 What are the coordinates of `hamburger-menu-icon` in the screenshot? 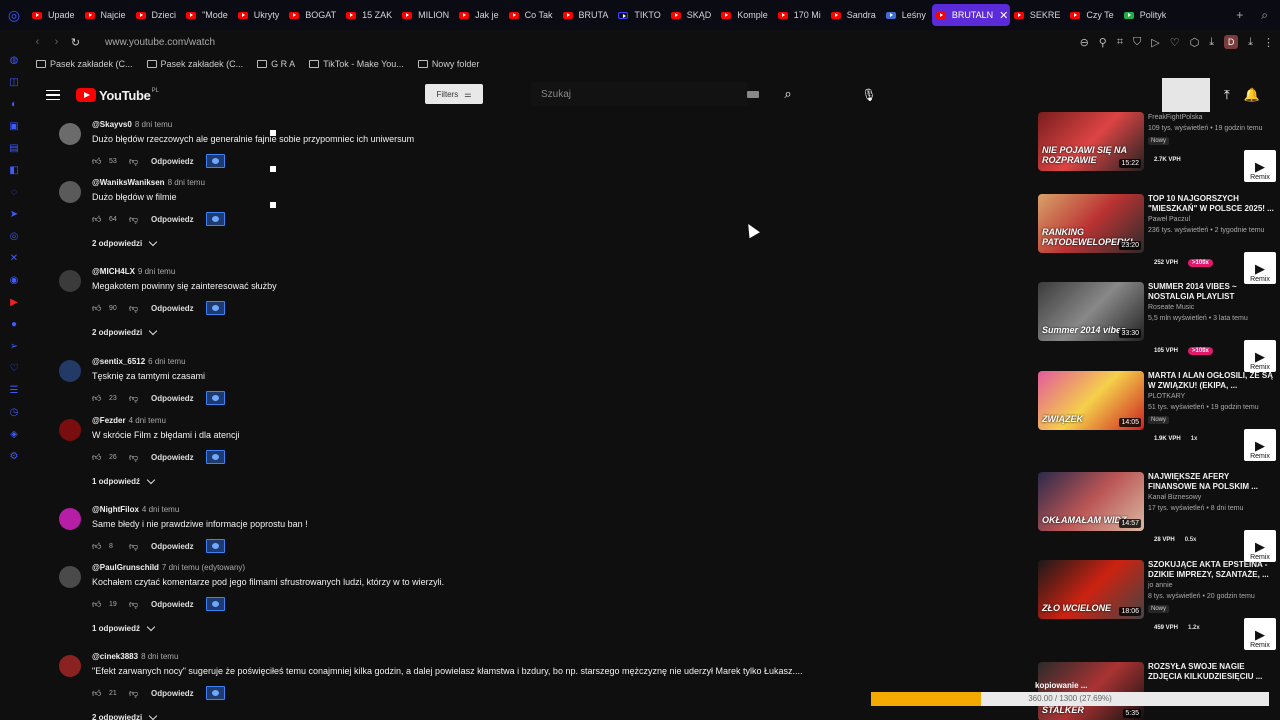 It's located at (53, 95).